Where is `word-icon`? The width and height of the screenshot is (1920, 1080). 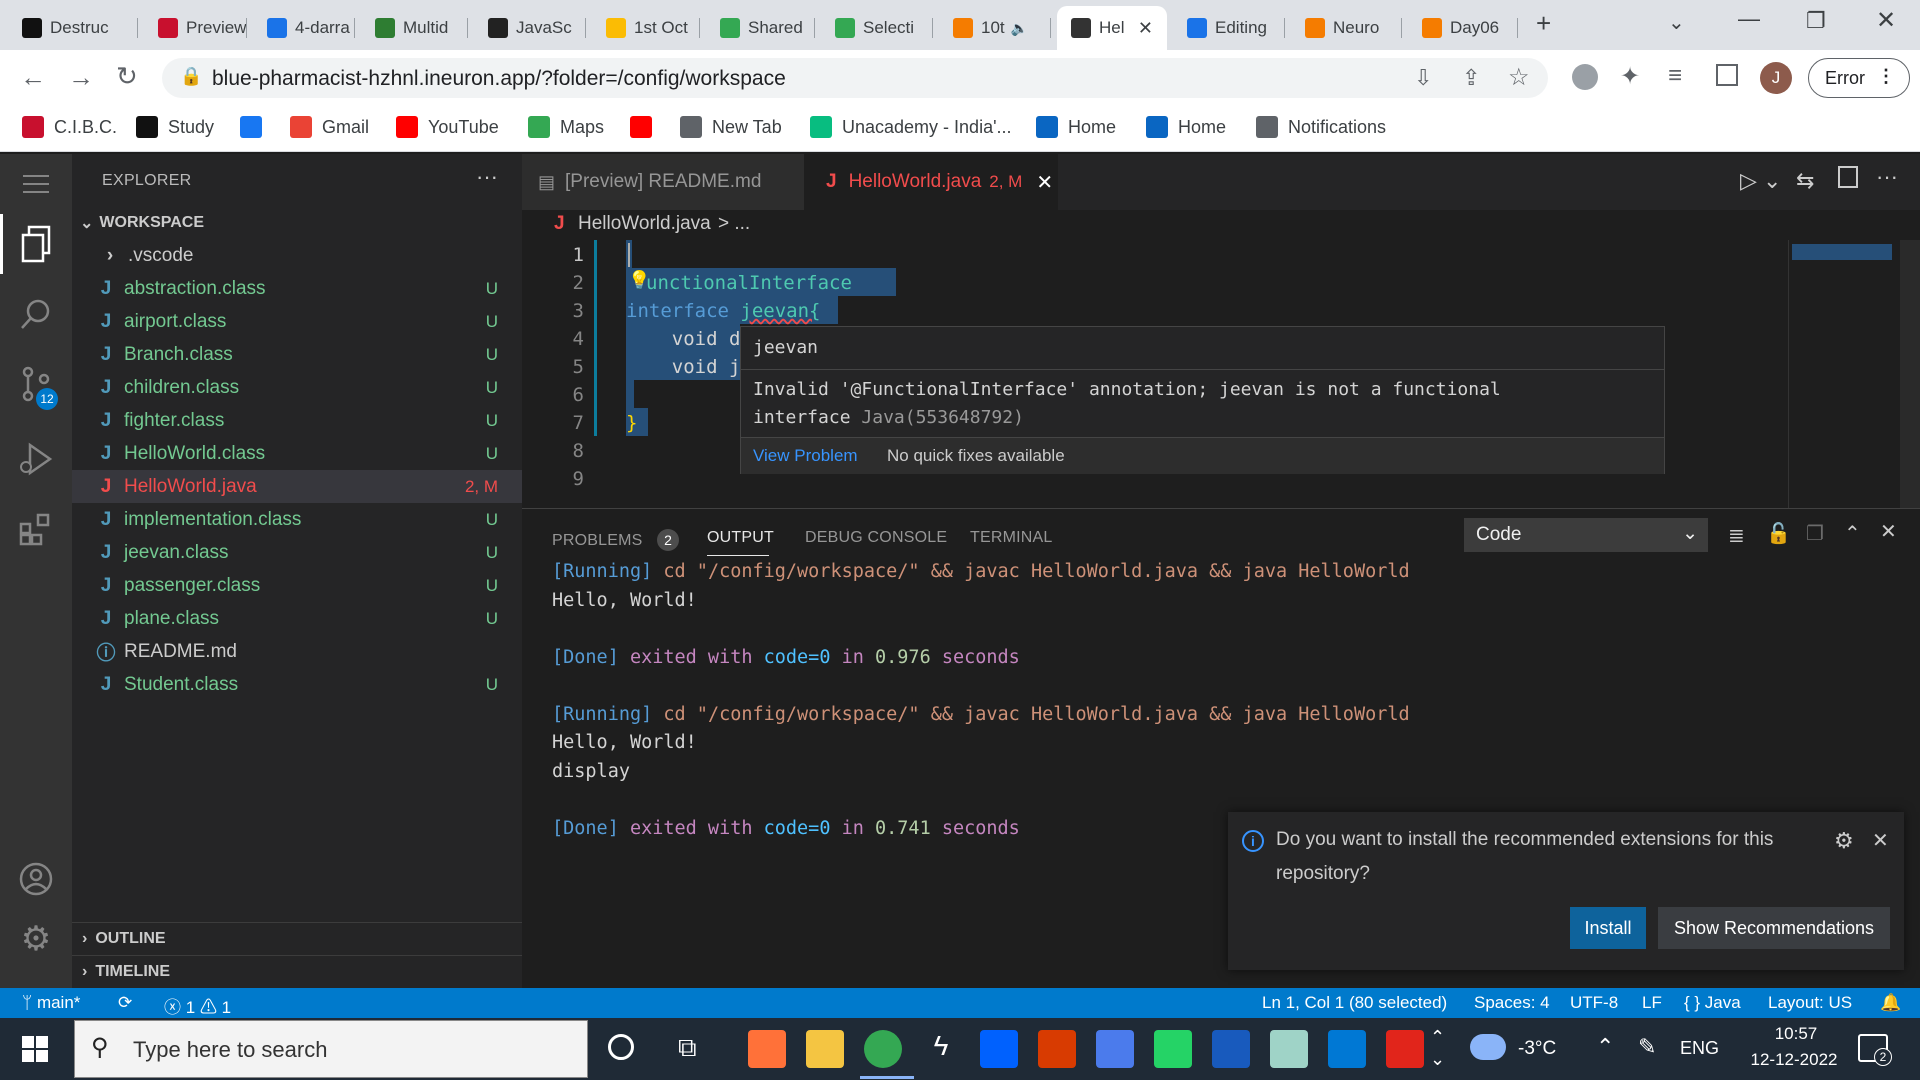
word-icon is located at coordinates (1231, 1049).